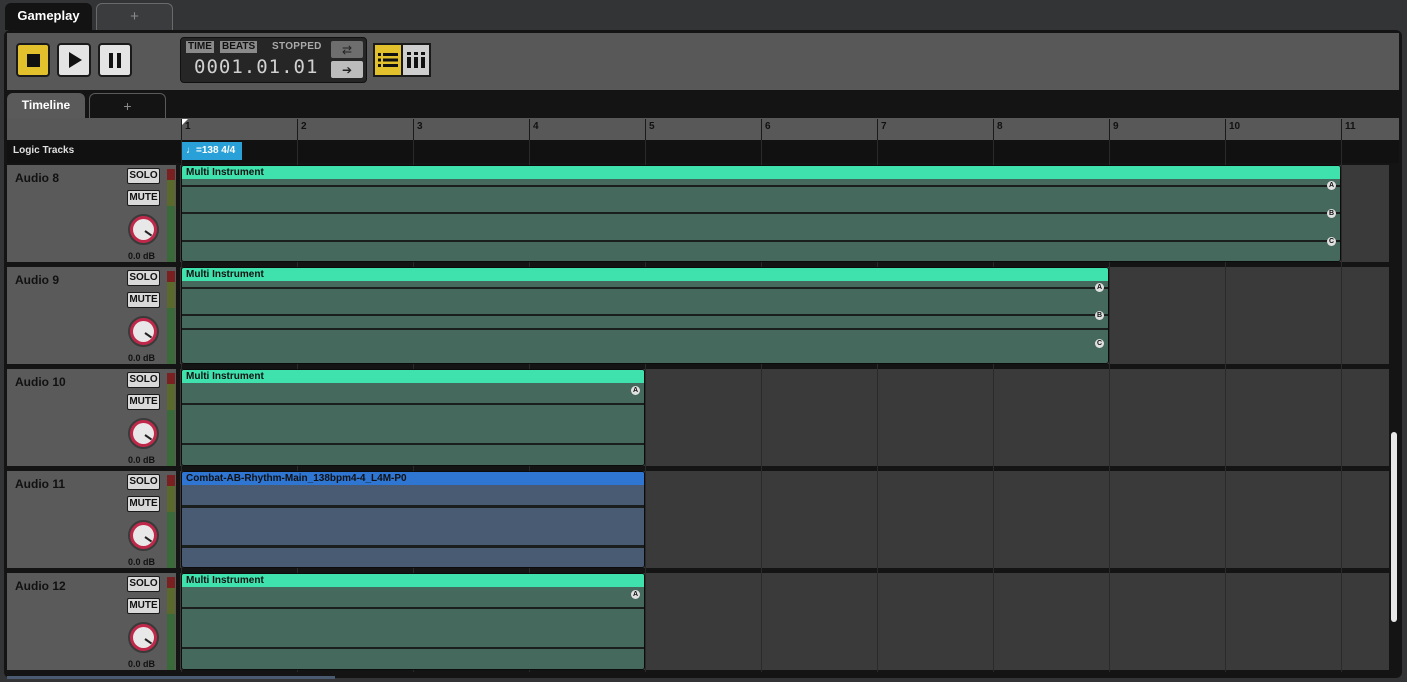 The width and height of the screenshot is (1407, 682). What do you see at coordinates (652, 126) in the screenshot?
I see `bar-number: 5` at bounding box center [652, 126].